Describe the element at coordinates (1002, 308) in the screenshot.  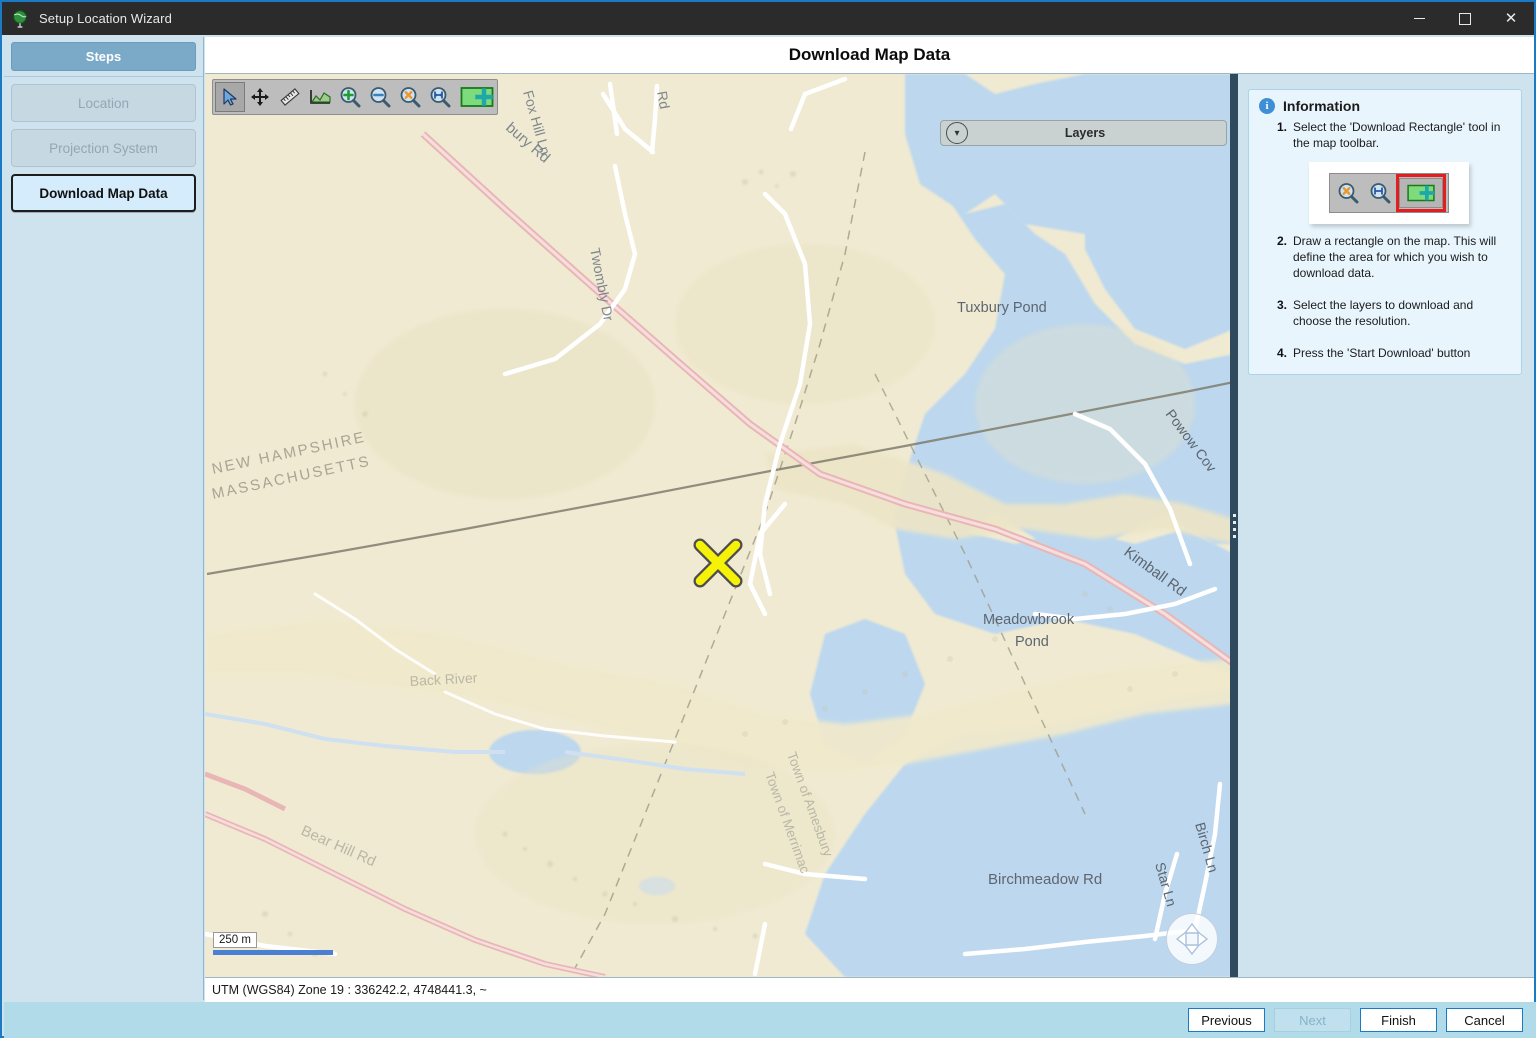
I see `map-label: Tuxbury Pond` at that location.